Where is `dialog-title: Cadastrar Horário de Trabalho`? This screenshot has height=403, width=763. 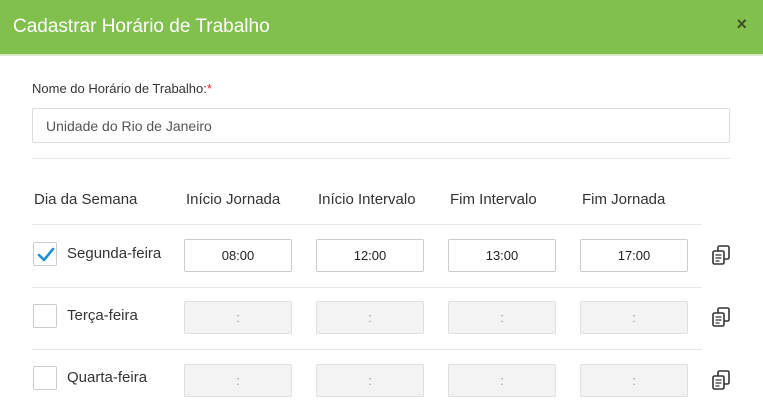 dialog-title: Cadastrar Horário de Trabalho is located at coordinates (141, 26).